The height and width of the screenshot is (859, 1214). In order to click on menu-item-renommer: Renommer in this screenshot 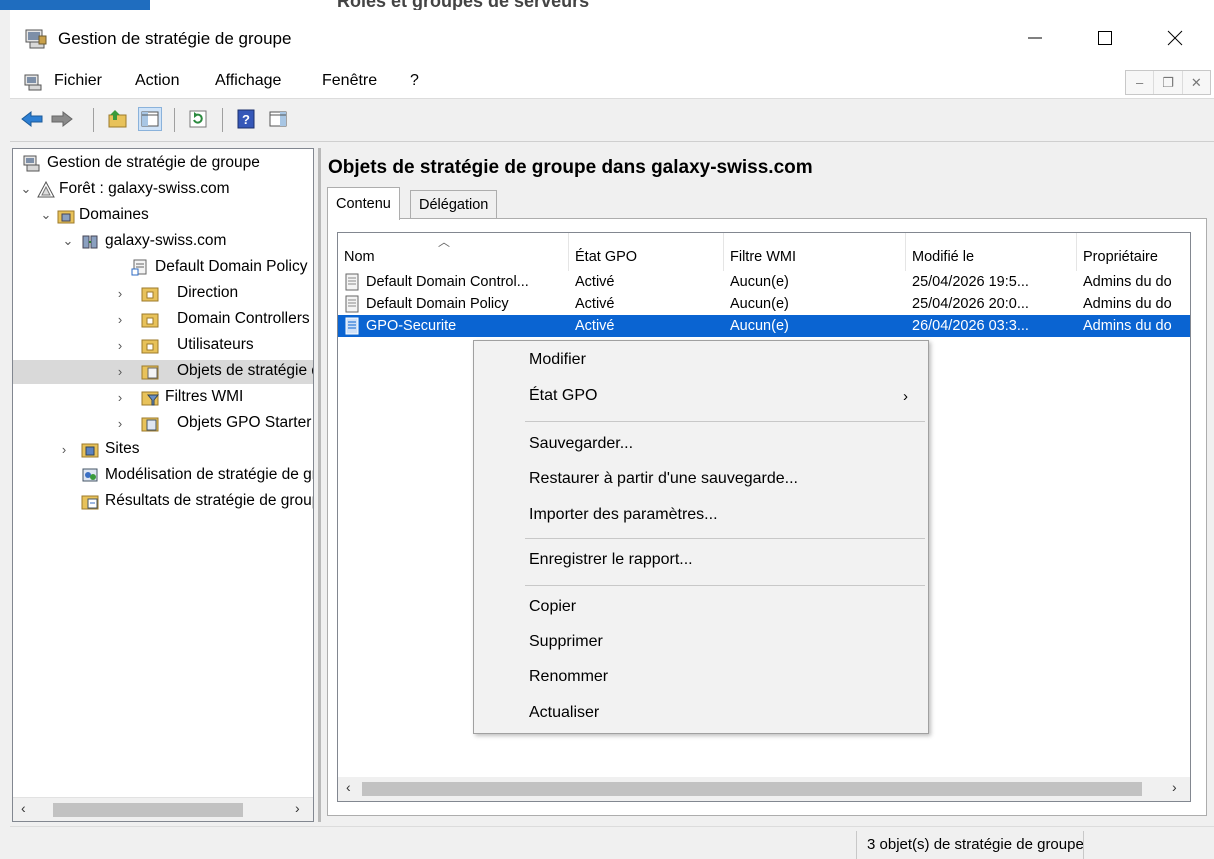, I will do `click(701, 678)`.